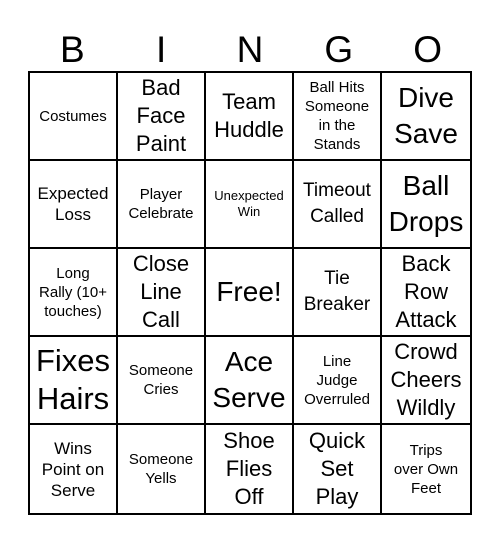 Image resolution: width=501 pixels, height=544 pixels. I want to click on bingo-cell-r5-c3: Shoe Flies Off, so click(250, 469).